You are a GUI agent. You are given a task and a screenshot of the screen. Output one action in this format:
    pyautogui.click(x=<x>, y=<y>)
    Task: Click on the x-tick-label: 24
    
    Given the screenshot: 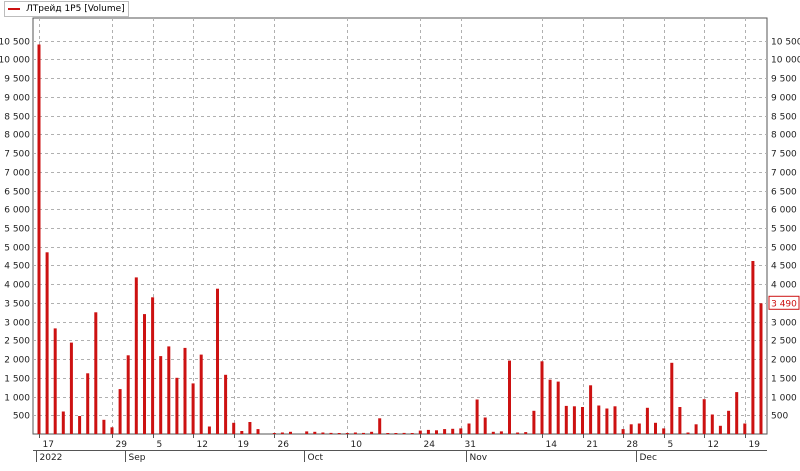 What is the action you would take?
    pyautogui.click(x=430, y=445)
    